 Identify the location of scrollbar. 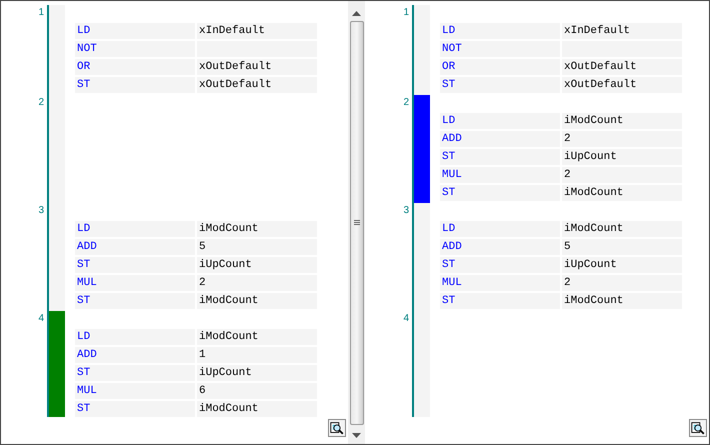
(356, 222).